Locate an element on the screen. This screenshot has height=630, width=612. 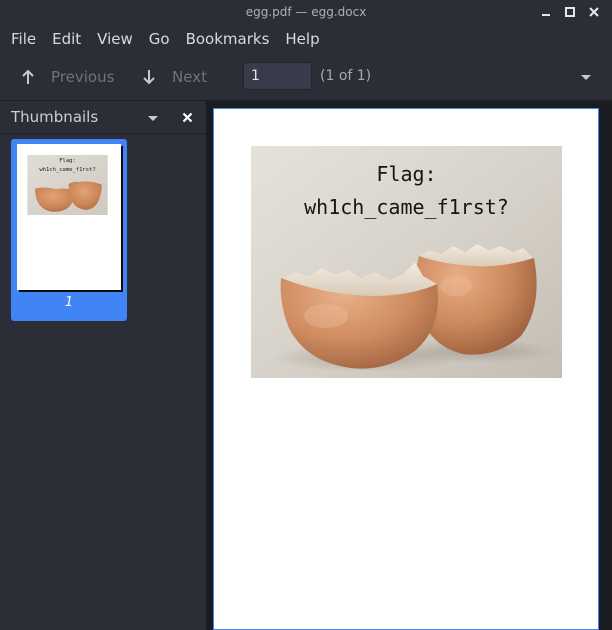
previous-button: Previous is located at coordinates (67, 77).